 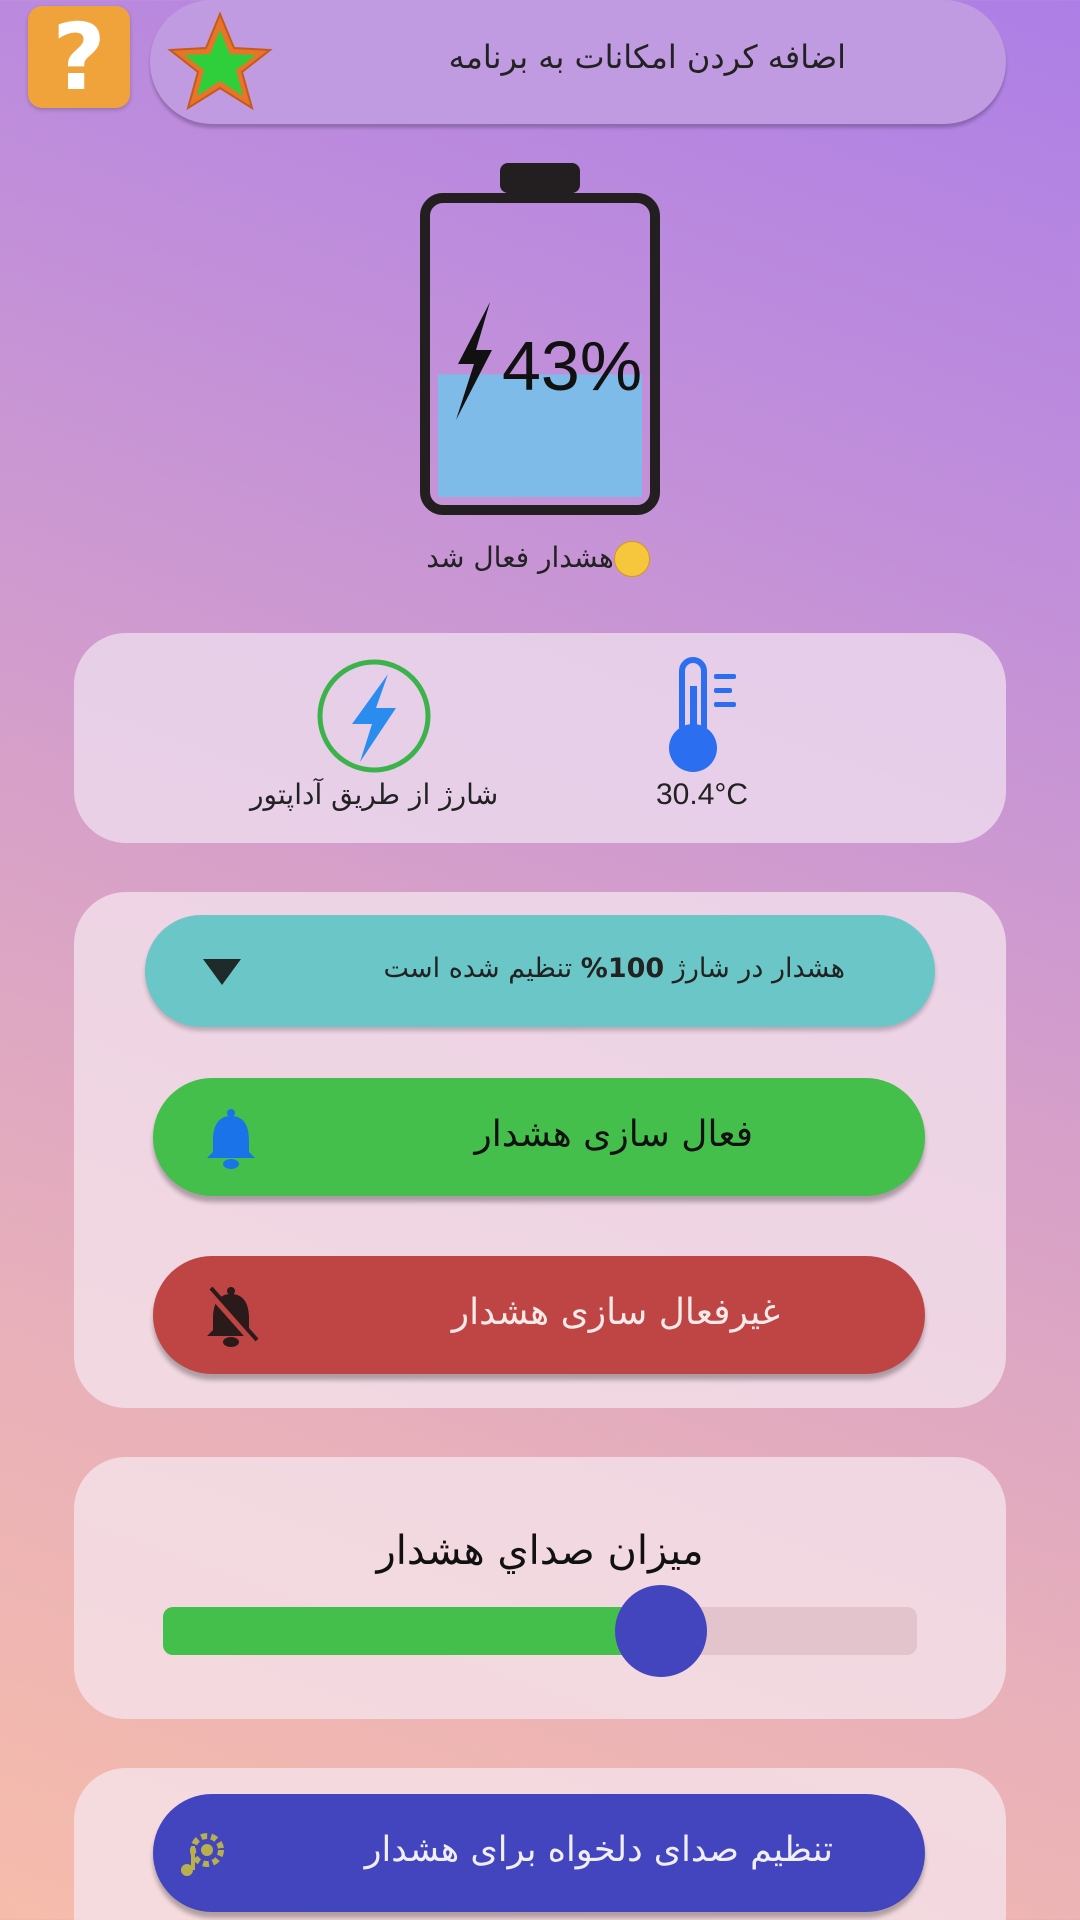 I want to click on volume-slider-track, so click(x=540, y=1631).